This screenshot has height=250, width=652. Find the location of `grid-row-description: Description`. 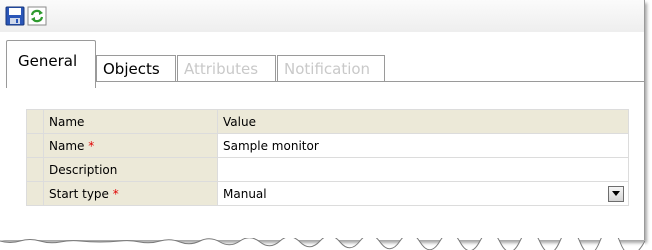

grid-row-description: Description is located at coordinates (327, 169).